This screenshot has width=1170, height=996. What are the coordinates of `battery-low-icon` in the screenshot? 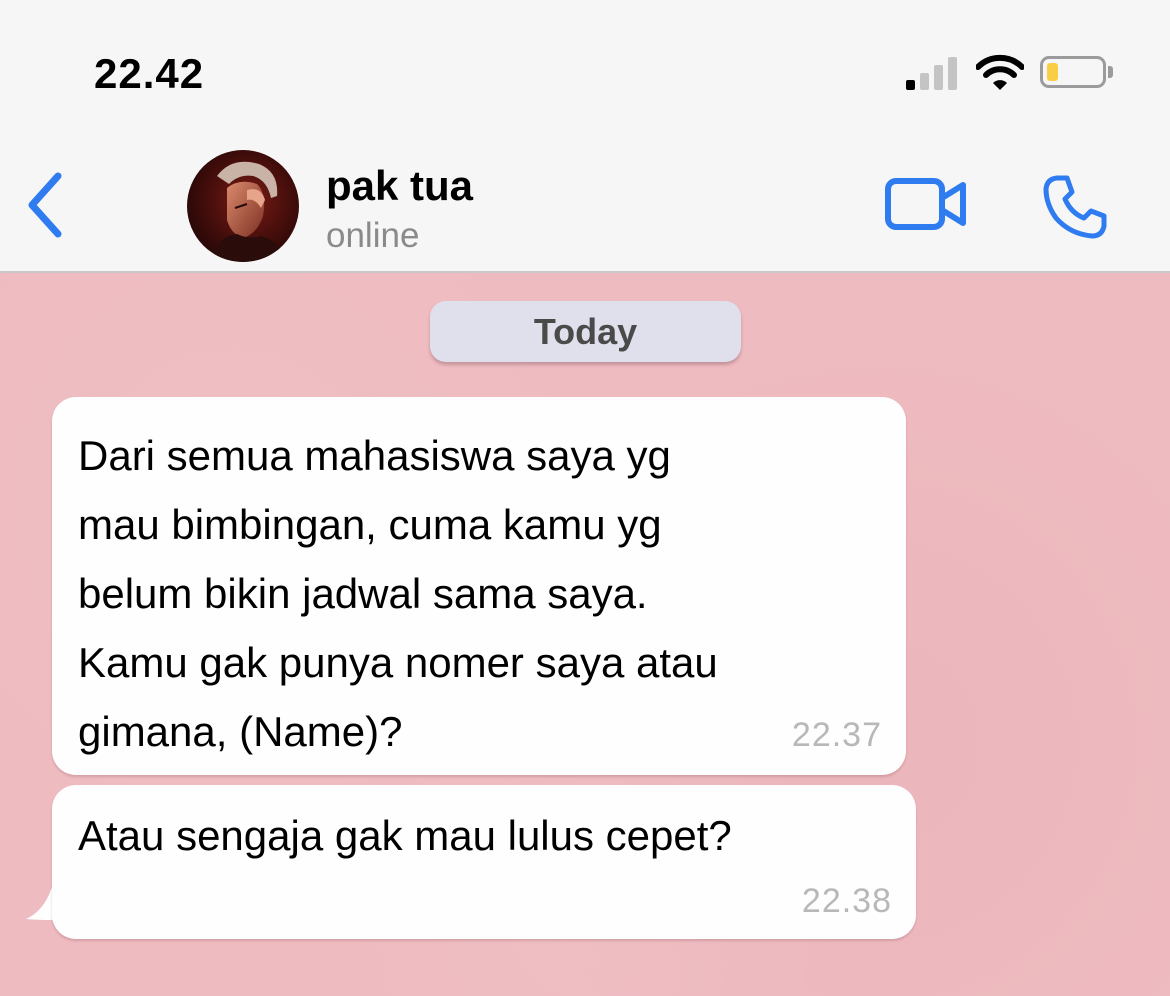 It's located at (1073, 72).